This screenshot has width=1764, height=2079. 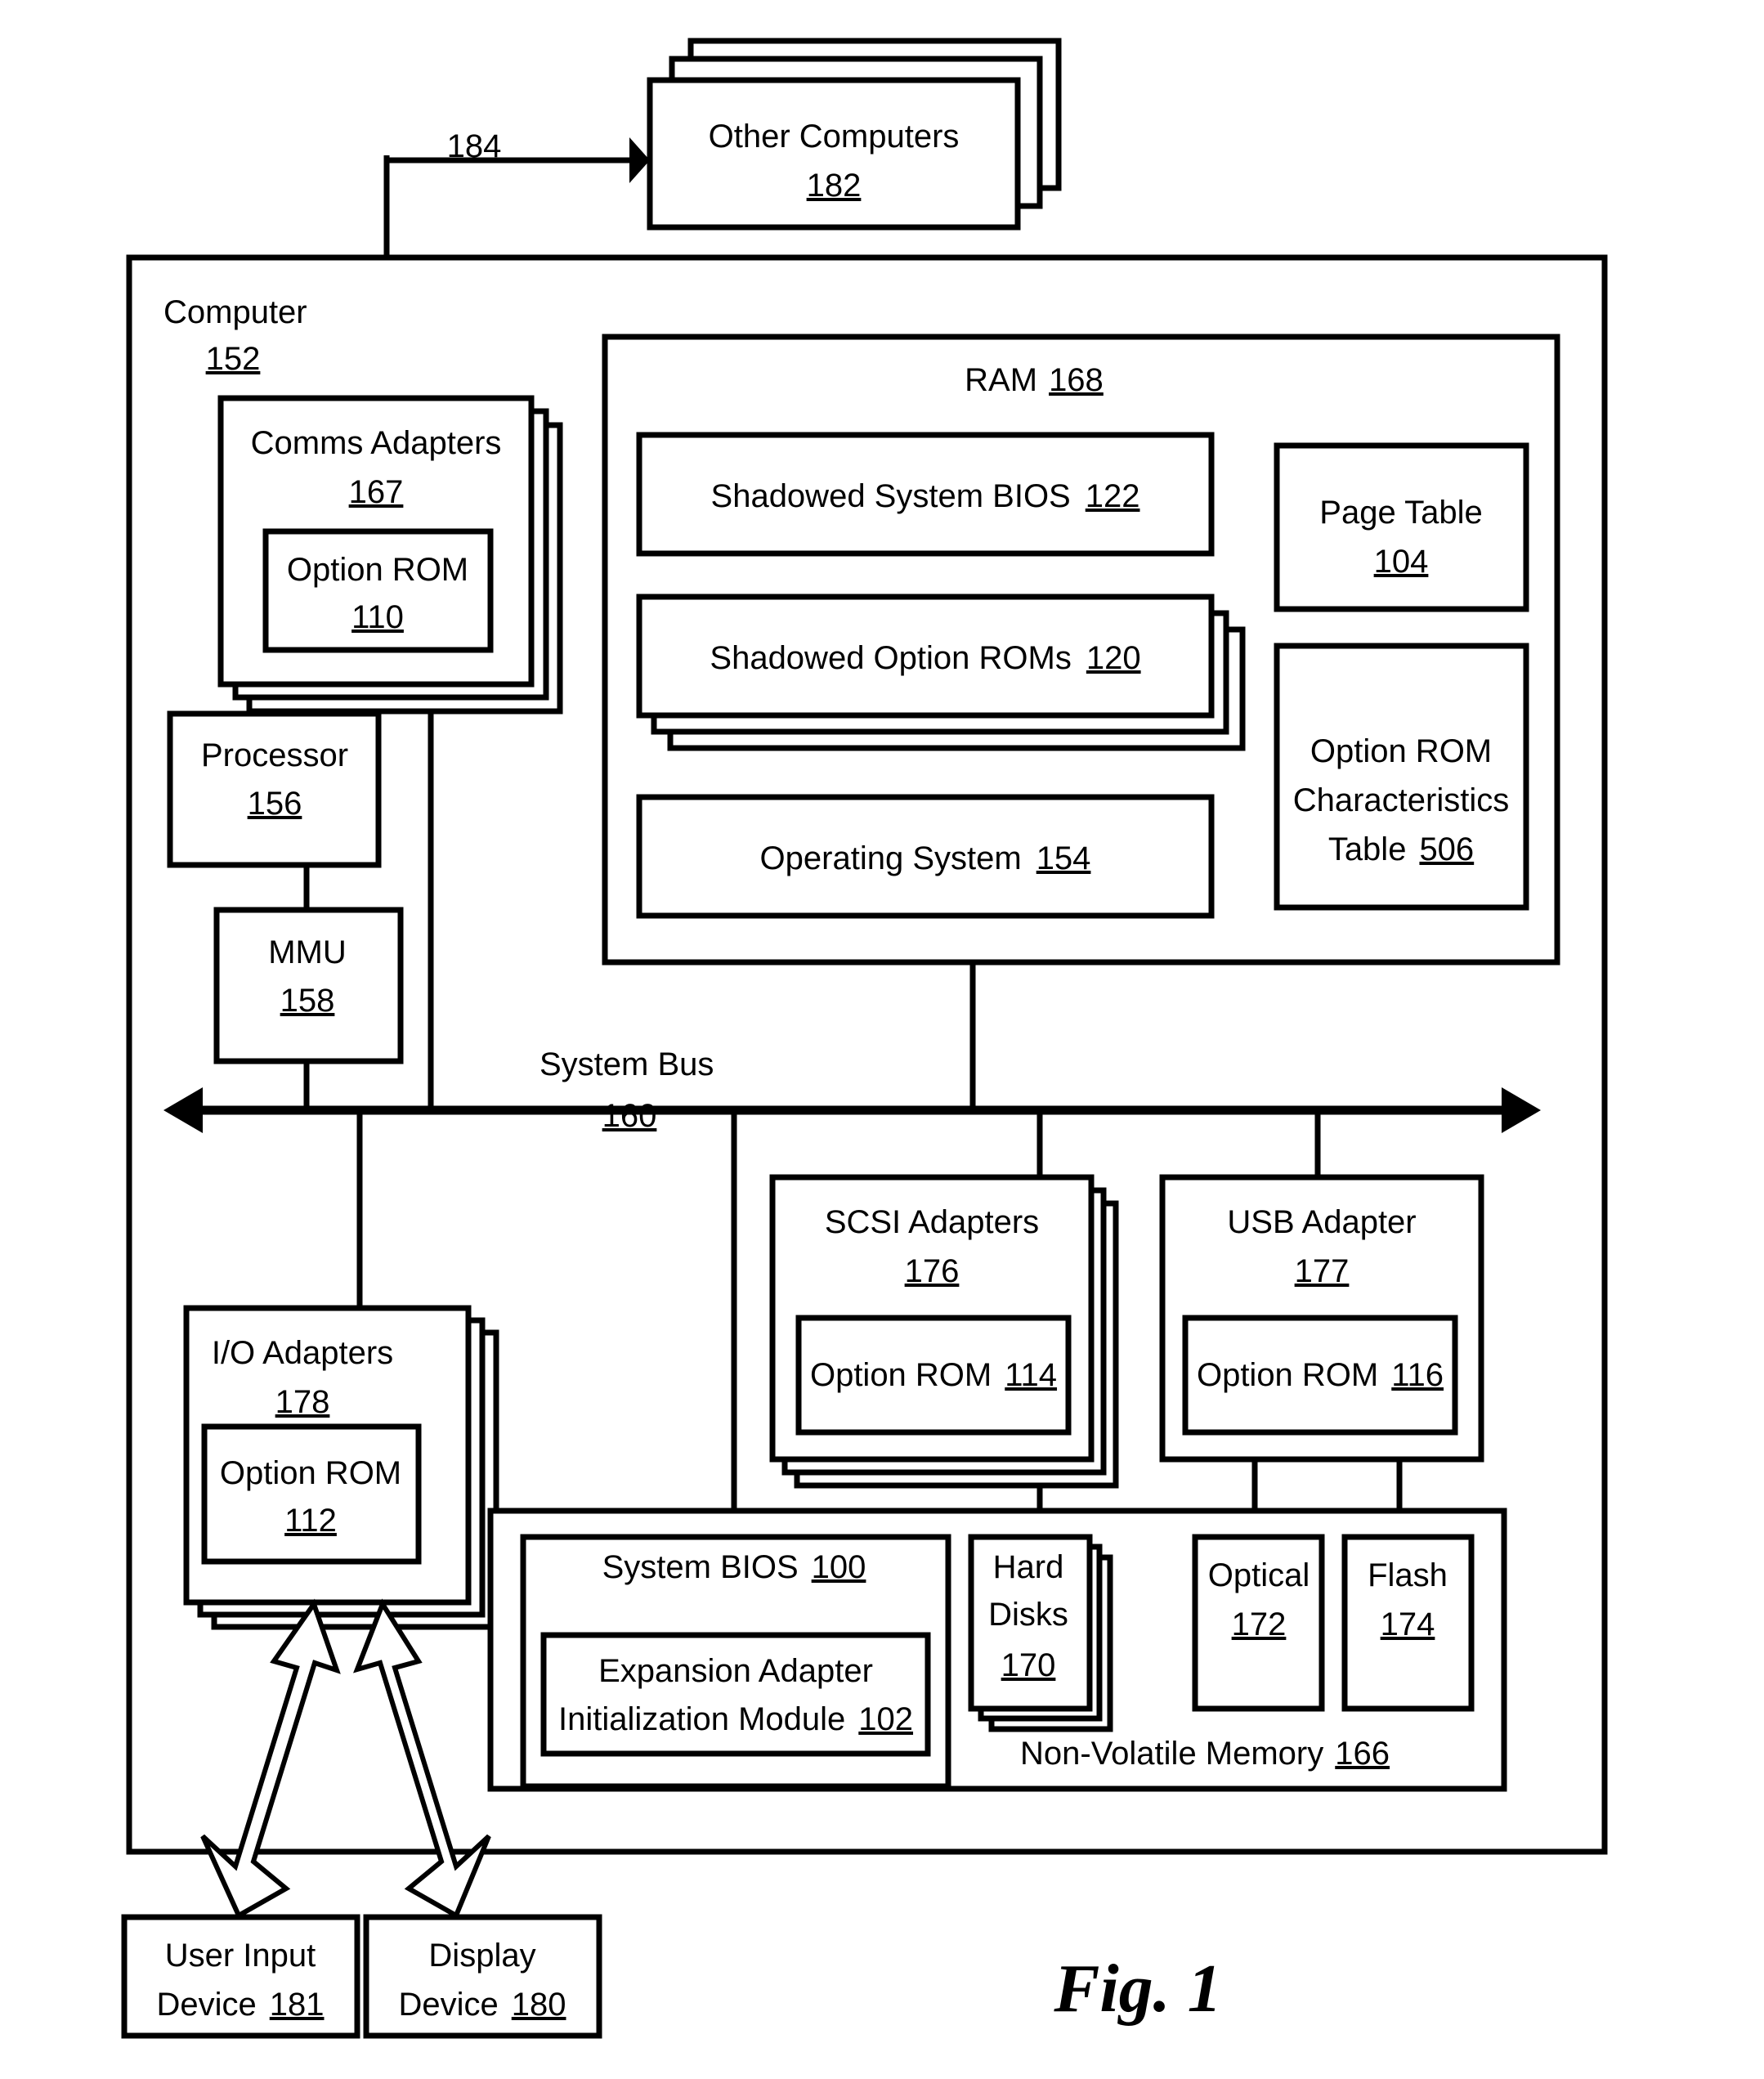 I want to click on option-rom-characteristics-table-box, so click(x=1401, y=777).